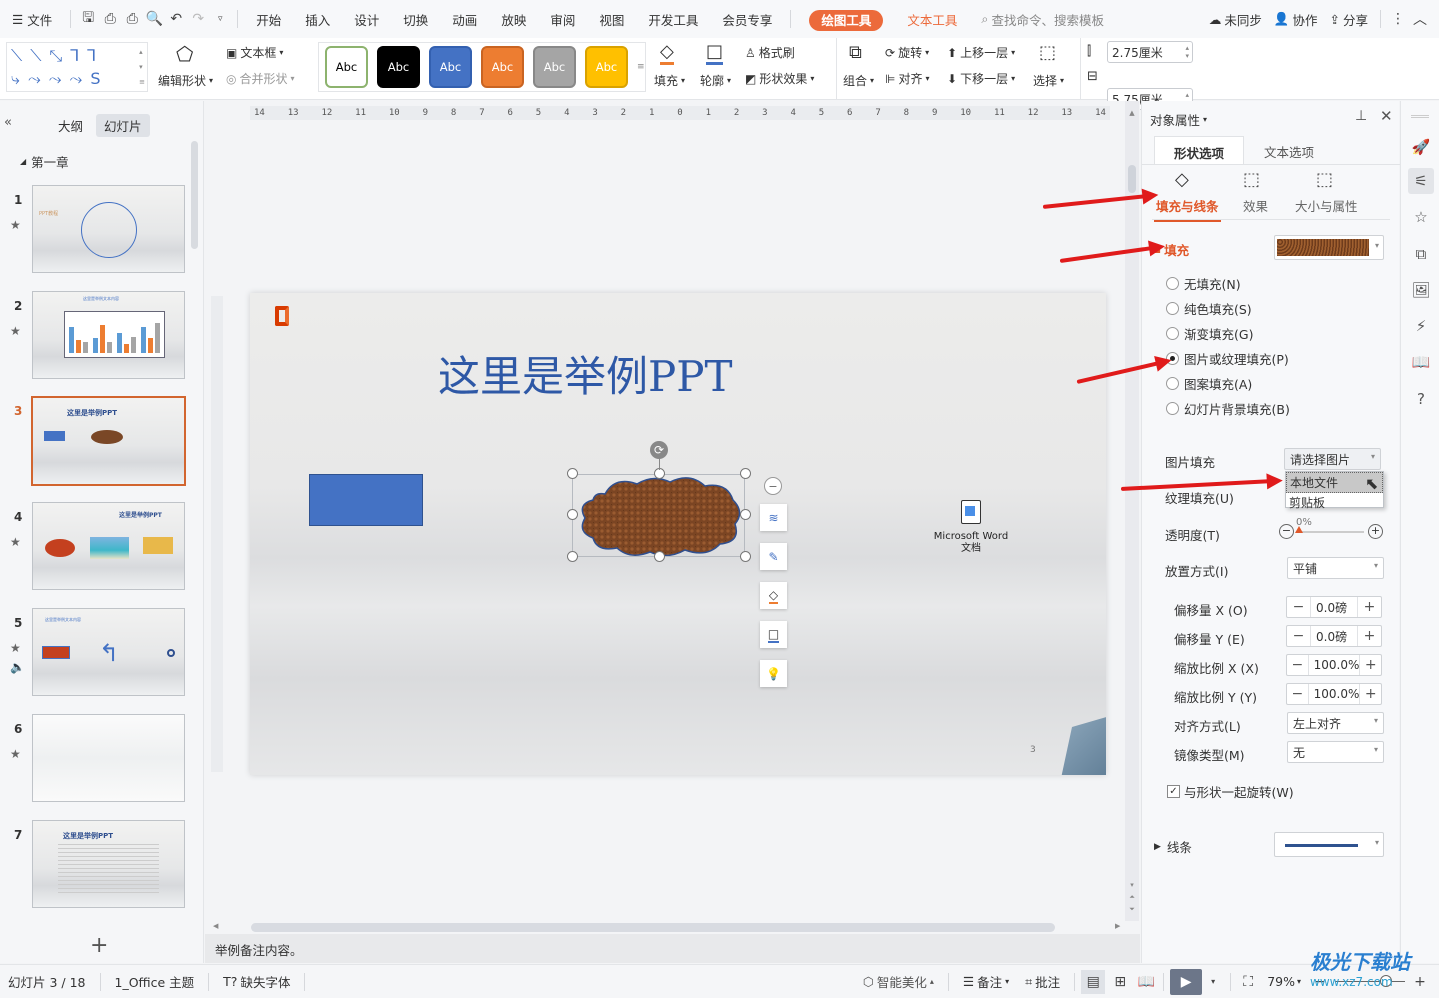  I want to click on tab-slideshow: 放映, so click(513, 19).